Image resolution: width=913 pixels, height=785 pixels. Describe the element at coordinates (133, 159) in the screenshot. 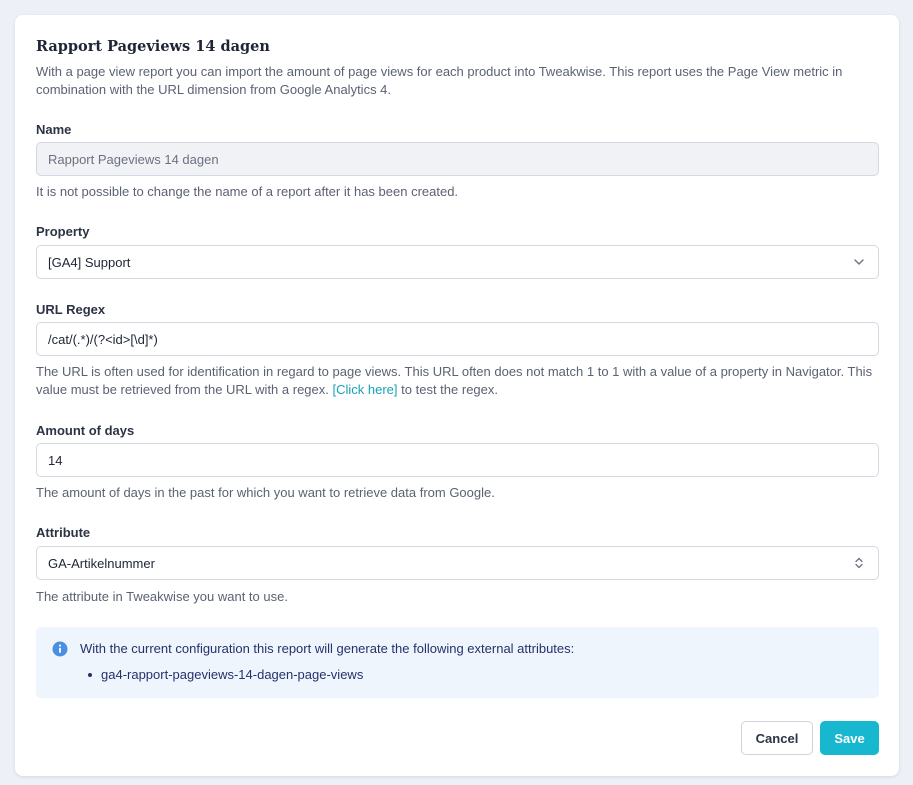

I see `name-field-value: Rapport Pageviews 14 dagen` at that location.